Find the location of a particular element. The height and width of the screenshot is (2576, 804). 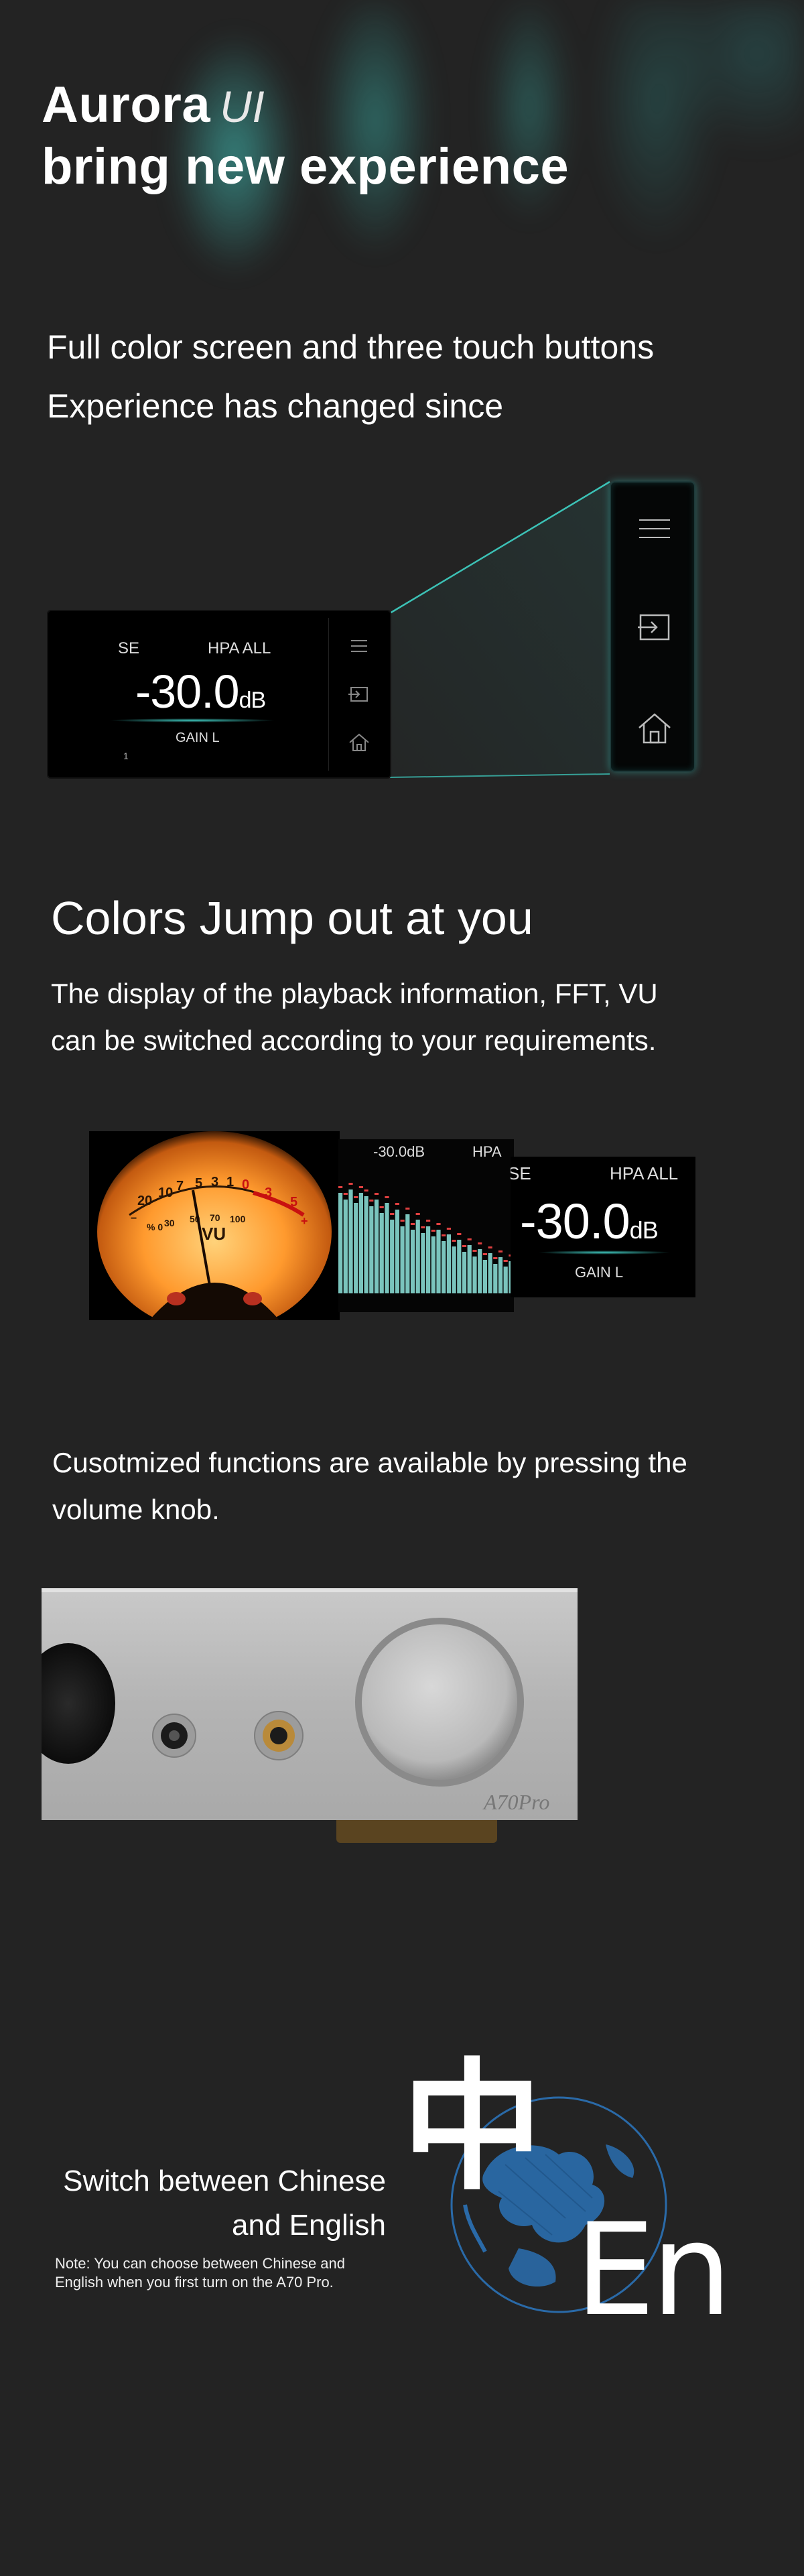

gain-label: GAIN L is located at coordinates (198, 737).